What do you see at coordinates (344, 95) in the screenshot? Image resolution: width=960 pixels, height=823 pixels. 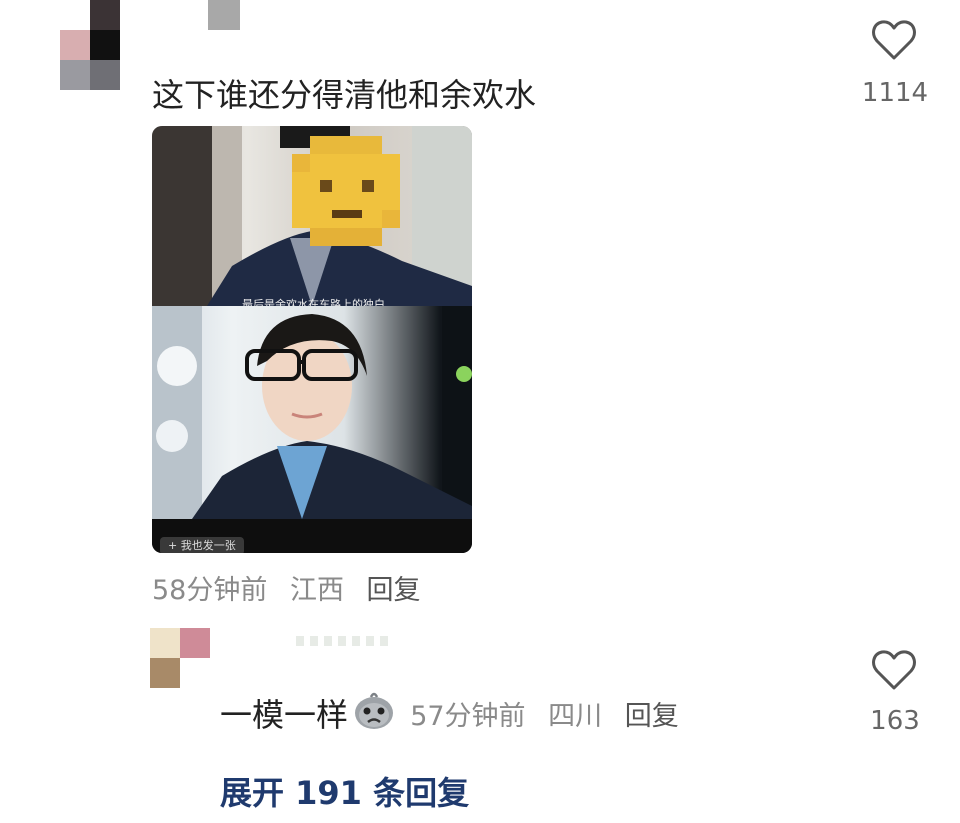 I see `comment-text: 这下谁还分得清他和余欢水` at bounding box center [344, 95].